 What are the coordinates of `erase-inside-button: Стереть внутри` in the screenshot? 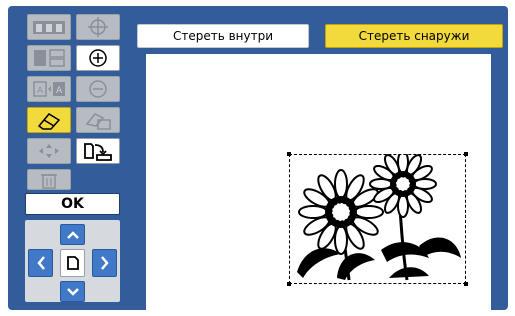 It's located at (223, 36).